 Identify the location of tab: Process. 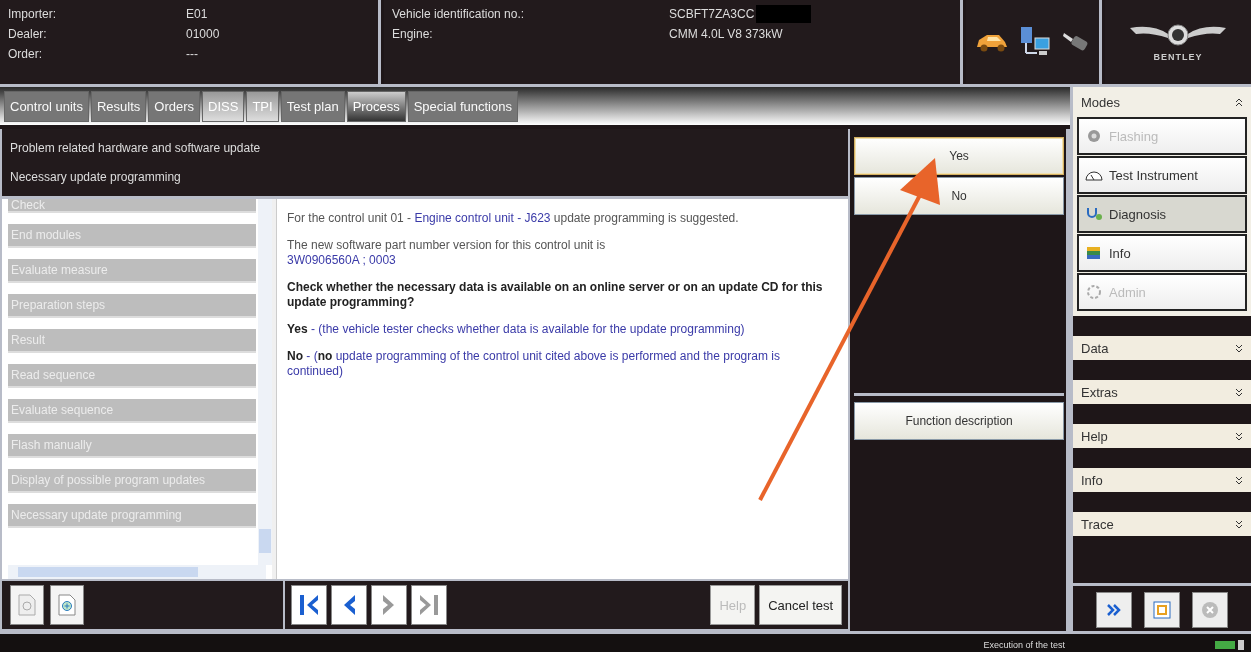
(376, 106).